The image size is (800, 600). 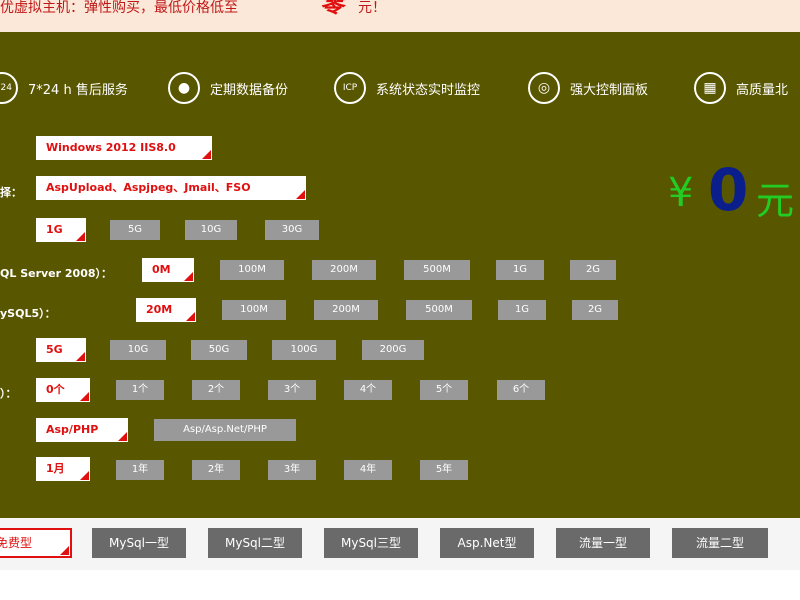 I want to click on plan-tab-mysql1: MySql一型, so click(x=139, y=543).